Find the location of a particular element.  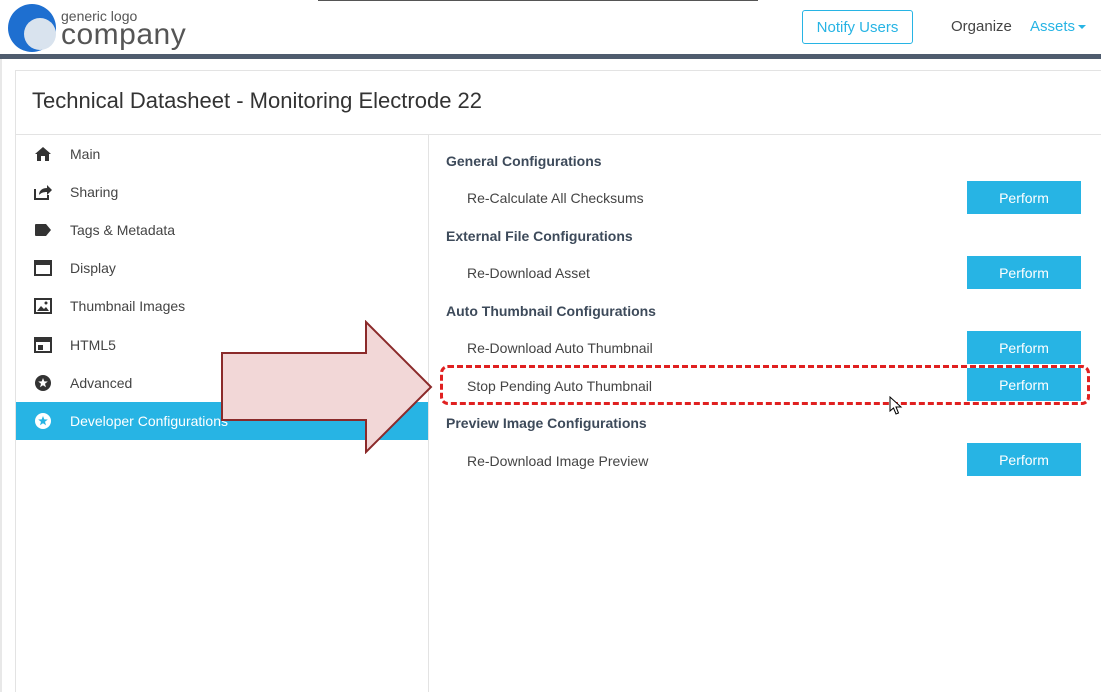

sidebar-item-label: Tags & Metadata is located at coordinates (123, 230).